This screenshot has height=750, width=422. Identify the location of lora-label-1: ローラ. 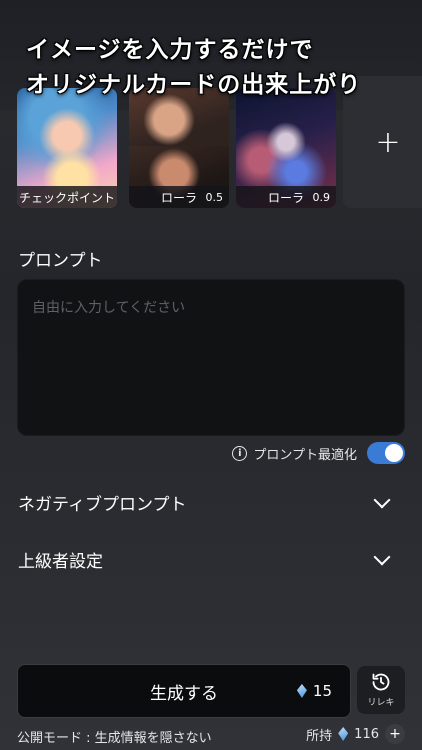
(178, 197).